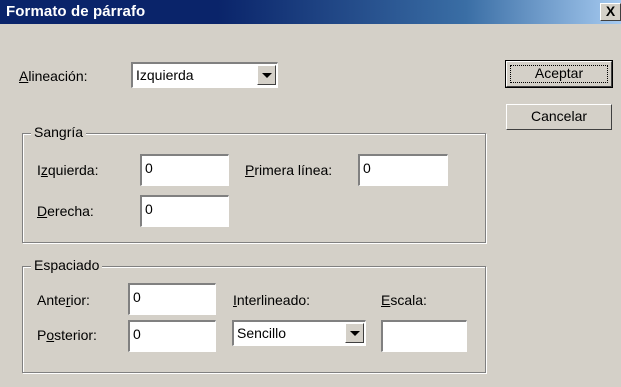  Describe the element at coordinates (184, 170) in the screenshot. I see `izquierda-input: 0` at that location.